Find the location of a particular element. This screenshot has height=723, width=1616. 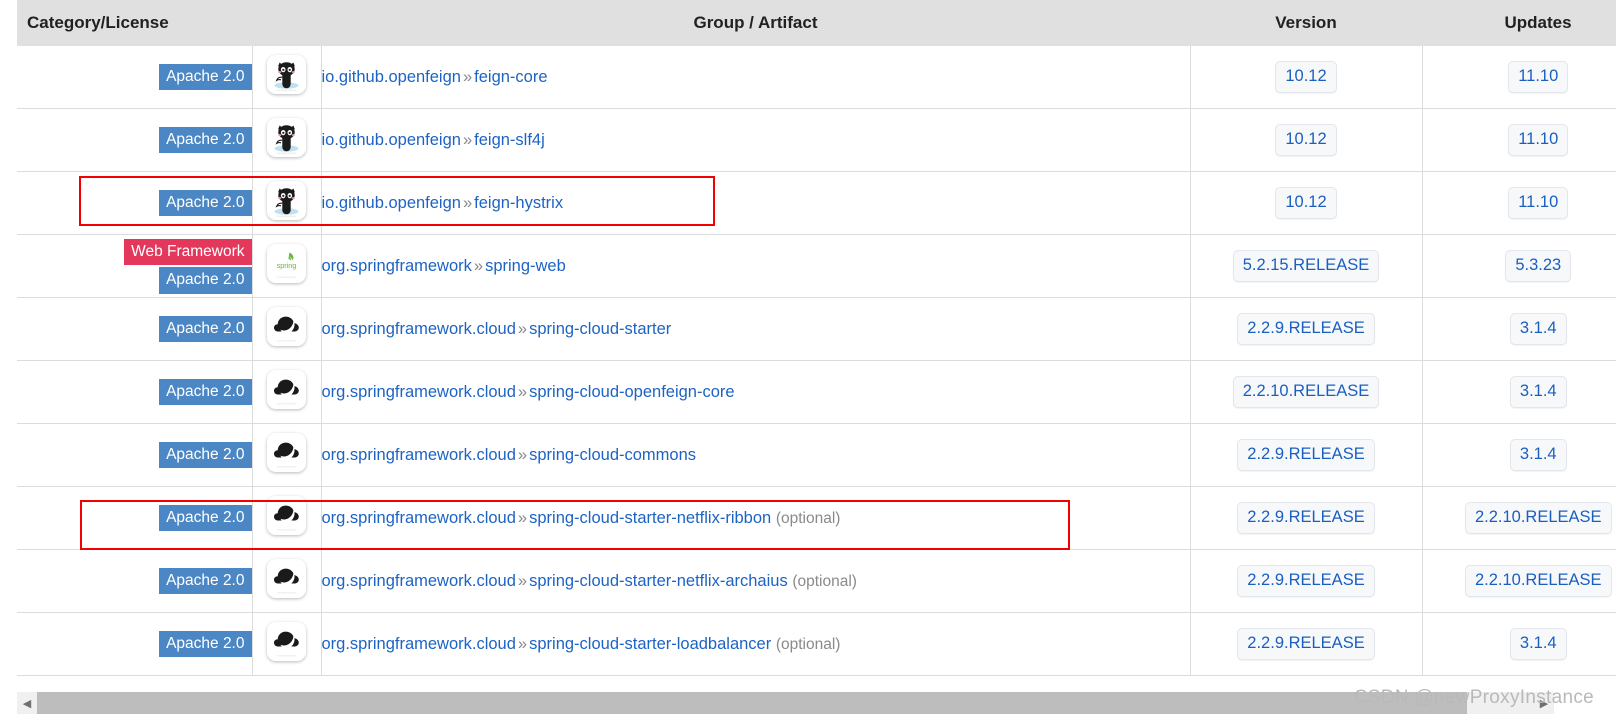

cell-category-license: Web Framework Apache 2.0 is located at coordinates (134, 266).